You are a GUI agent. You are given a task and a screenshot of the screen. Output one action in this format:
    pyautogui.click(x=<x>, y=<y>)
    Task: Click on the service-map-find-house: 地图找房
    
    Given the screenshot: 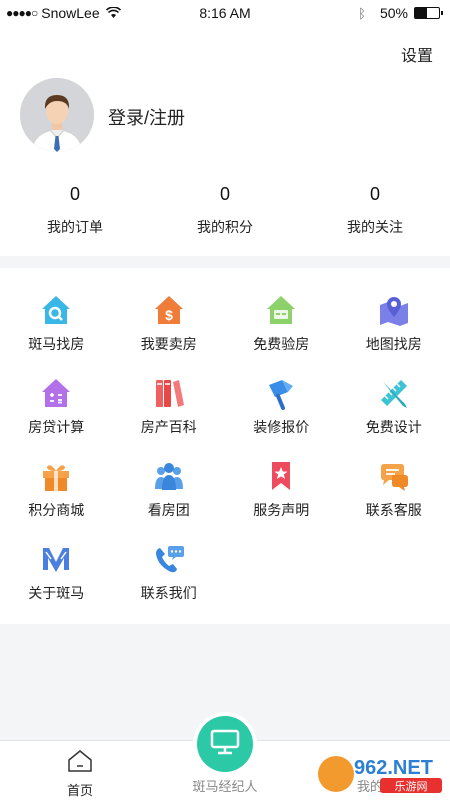 What is the action you would take?
    pyautogui.click(x=394, y=333)
    